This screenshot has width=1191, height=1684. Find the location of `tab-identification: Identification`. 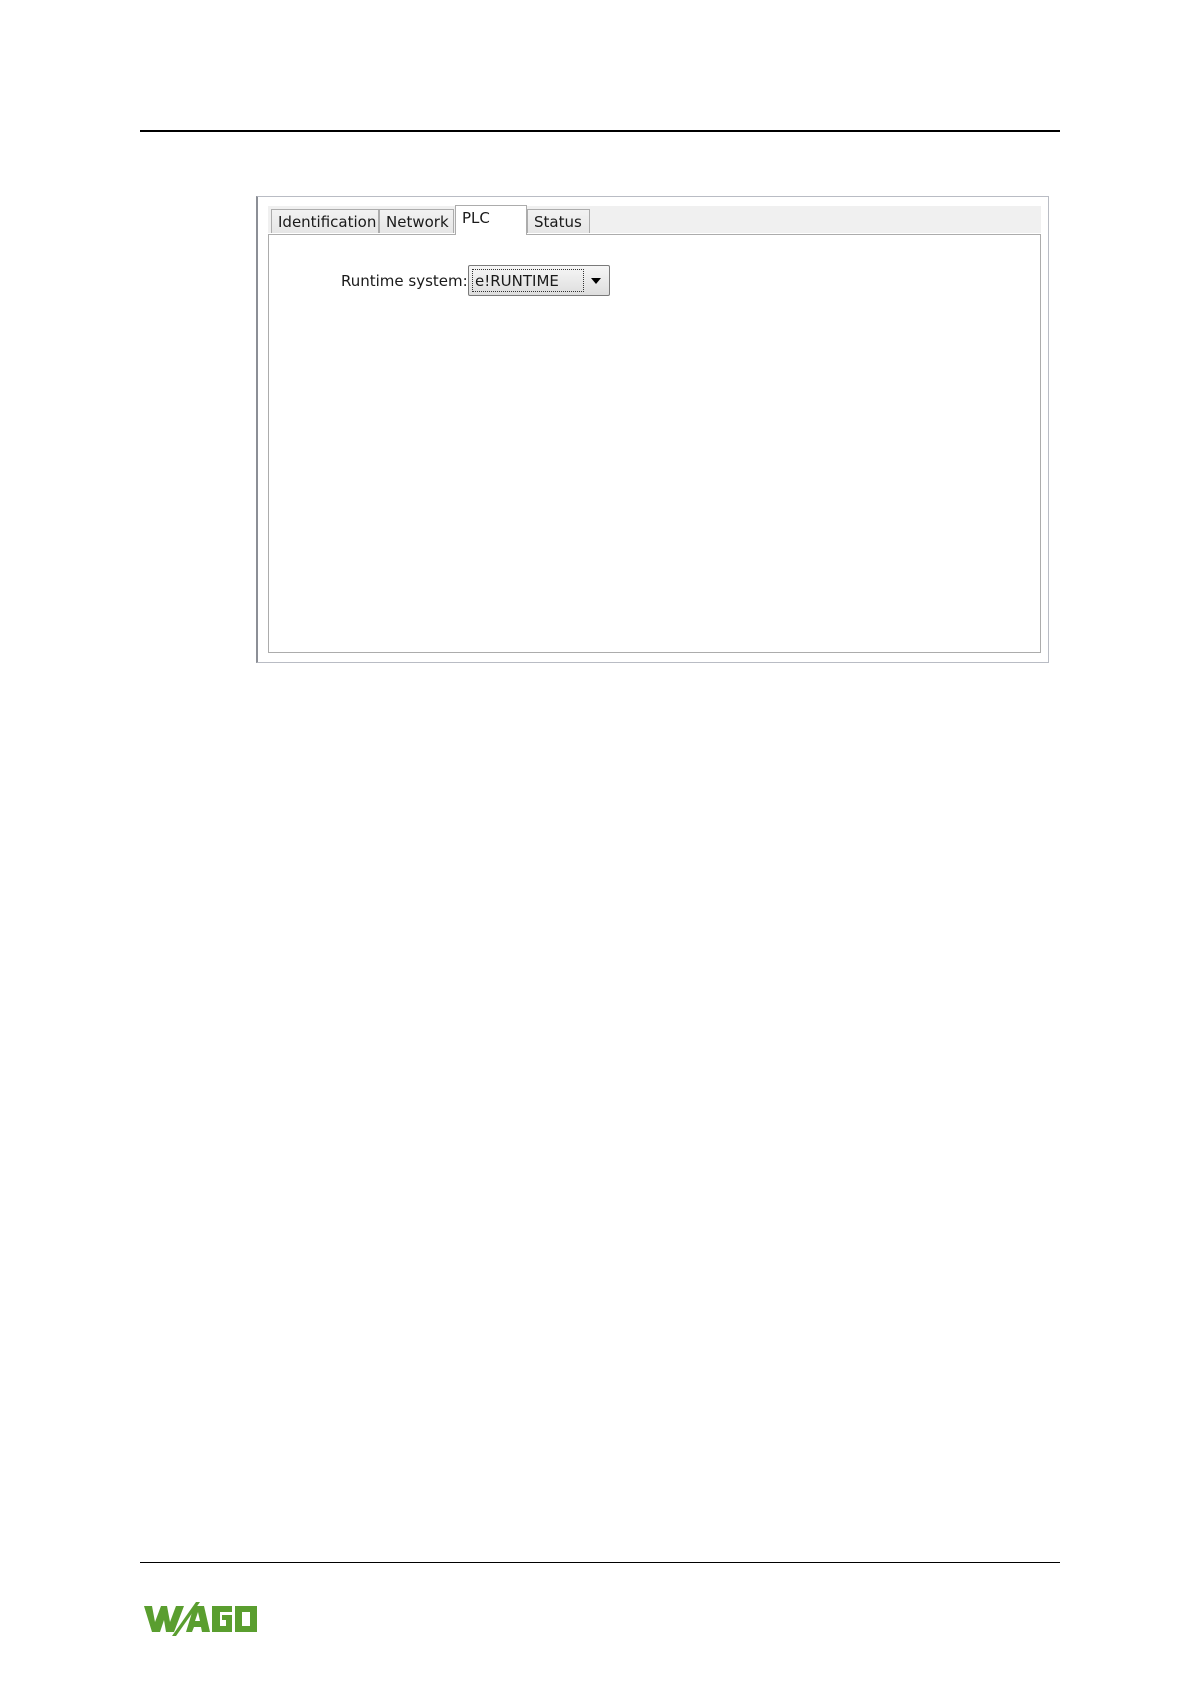

tab-identification: Identification is located at coordinates (325, 221).